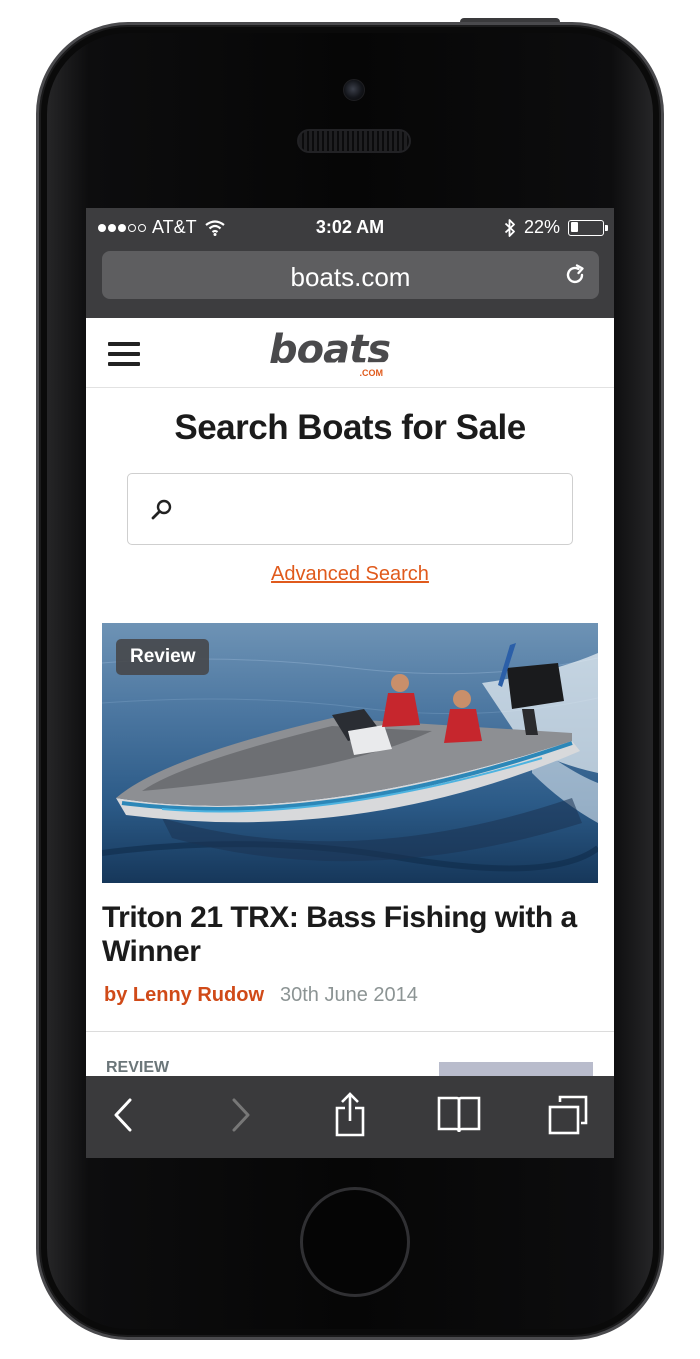 This screenshot has width=700, height=1359. What do you see at coordinates (350, 753) in the screenshot?
I see `article-image: Review` at bounding box center [350, 753].